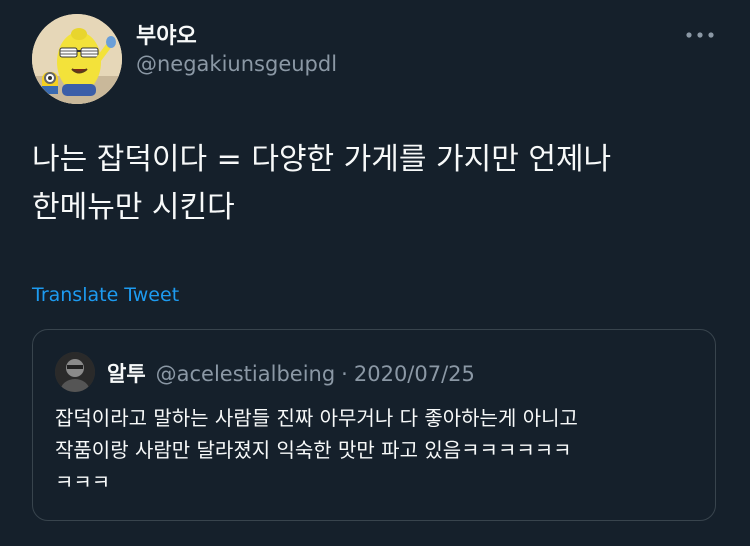  I want to click on author-avatar, so click(77, 59).